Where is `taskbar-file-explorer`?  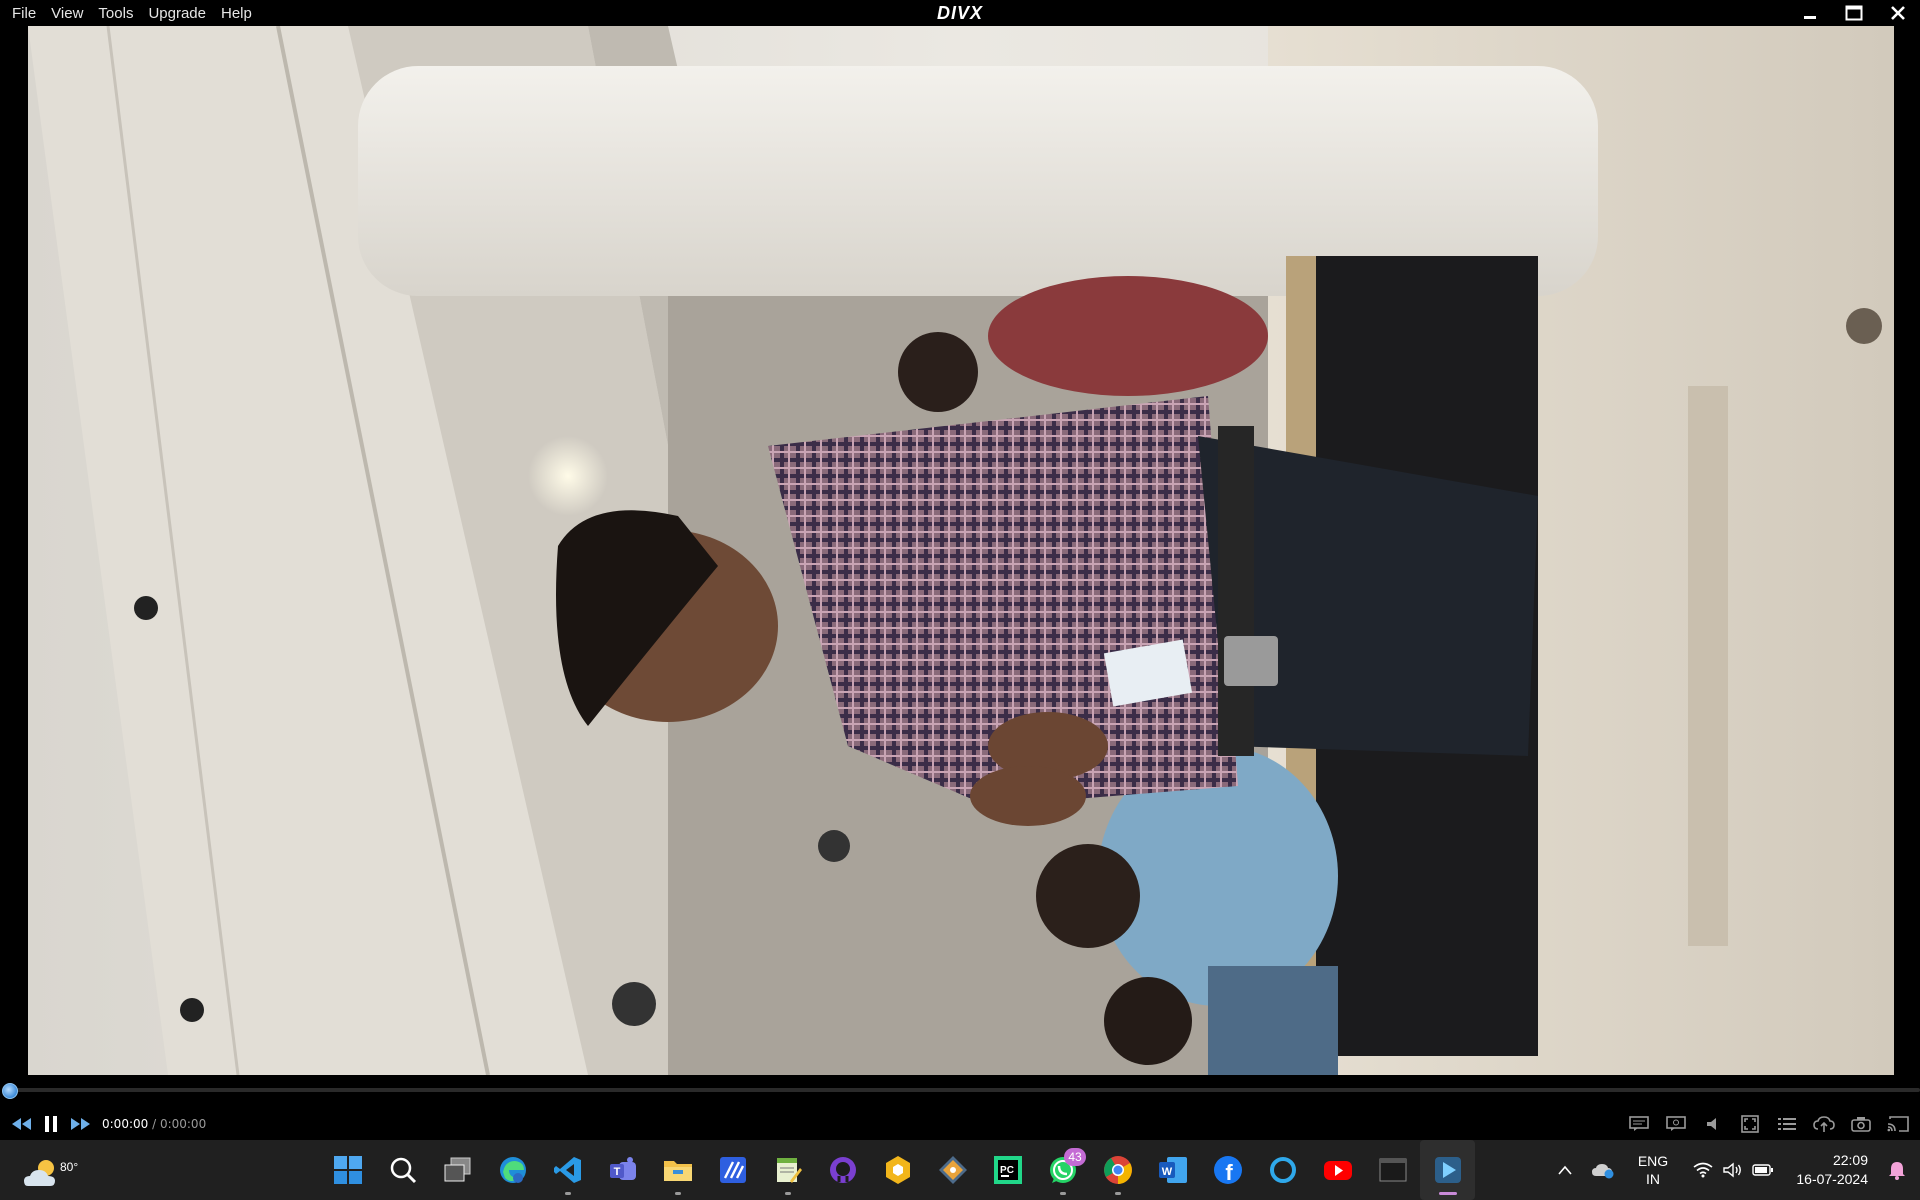 taskbar-file-explorer is located at coordinates (677, 1170).